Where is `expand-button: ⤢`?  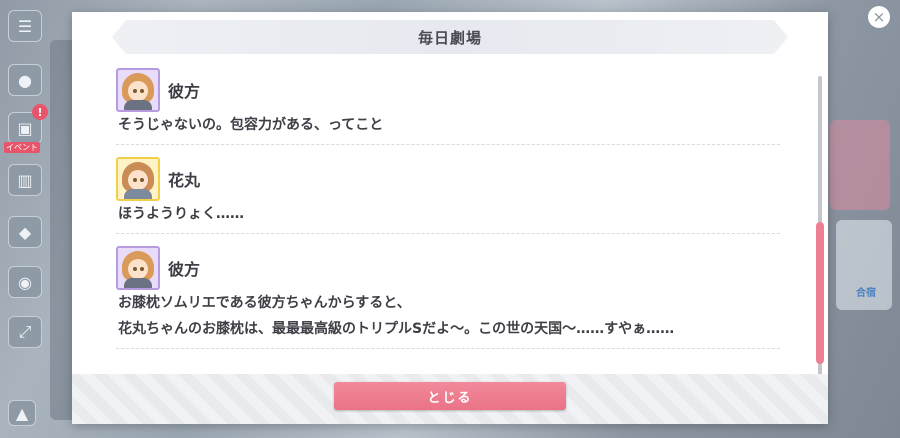
expand-button: ⤢ is located at coordinates (25, 332).